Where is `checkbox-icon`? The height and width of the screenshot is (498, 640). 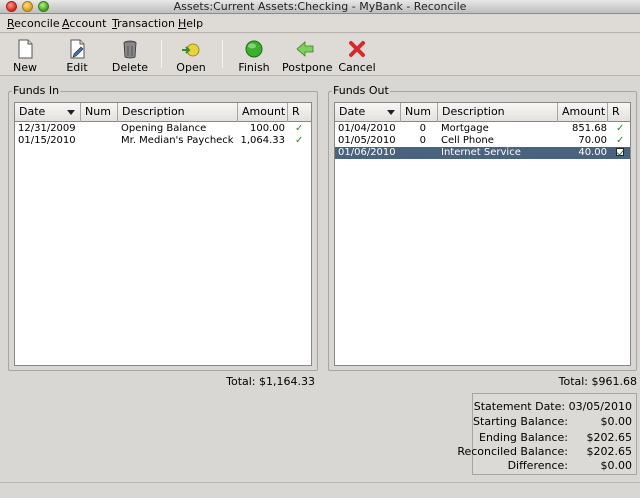 checkbox-icon is located at coordinates (620, 152).